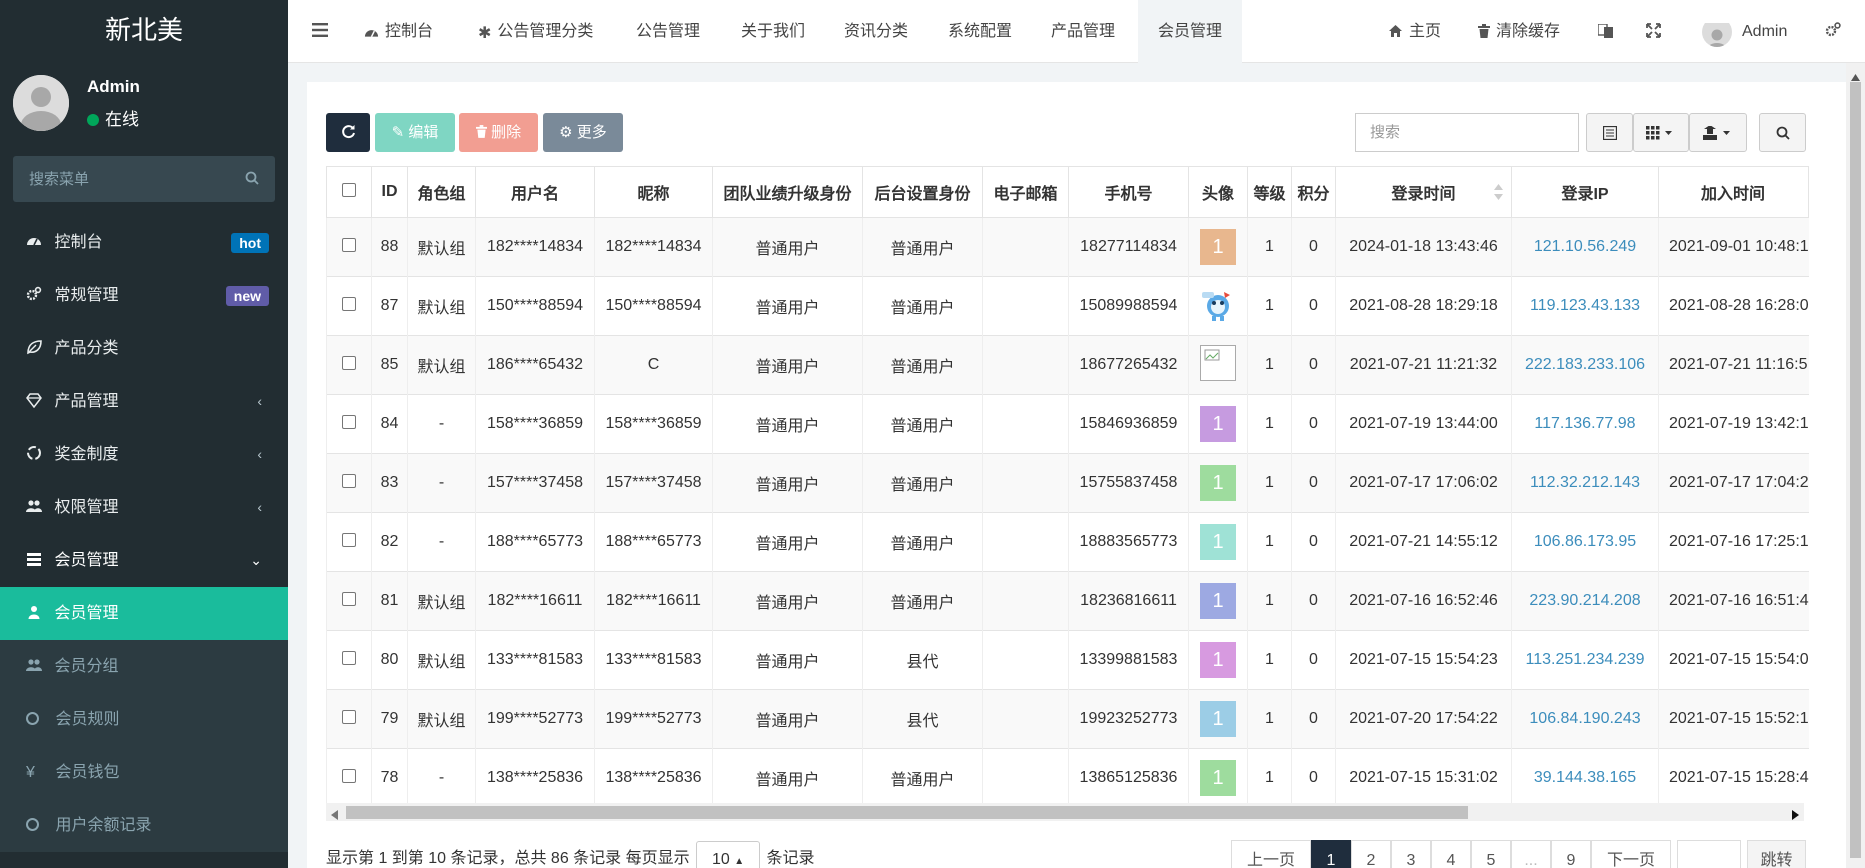 Image resolution: width=1865 pixels, height=868 pixels. What do you see at coordinates (1371, 854) in the screenshot?
I see `page-button-2: 2` at bounding box center [1371, 854].